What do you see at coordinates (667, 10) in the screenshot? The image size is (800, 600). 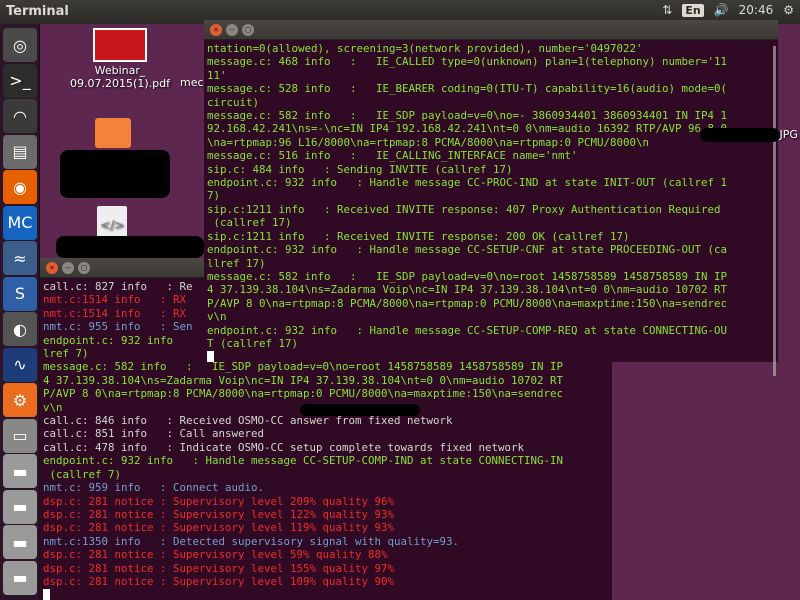 I see `network-transfer-icon: ⇅` at bounding box center [667, 10].